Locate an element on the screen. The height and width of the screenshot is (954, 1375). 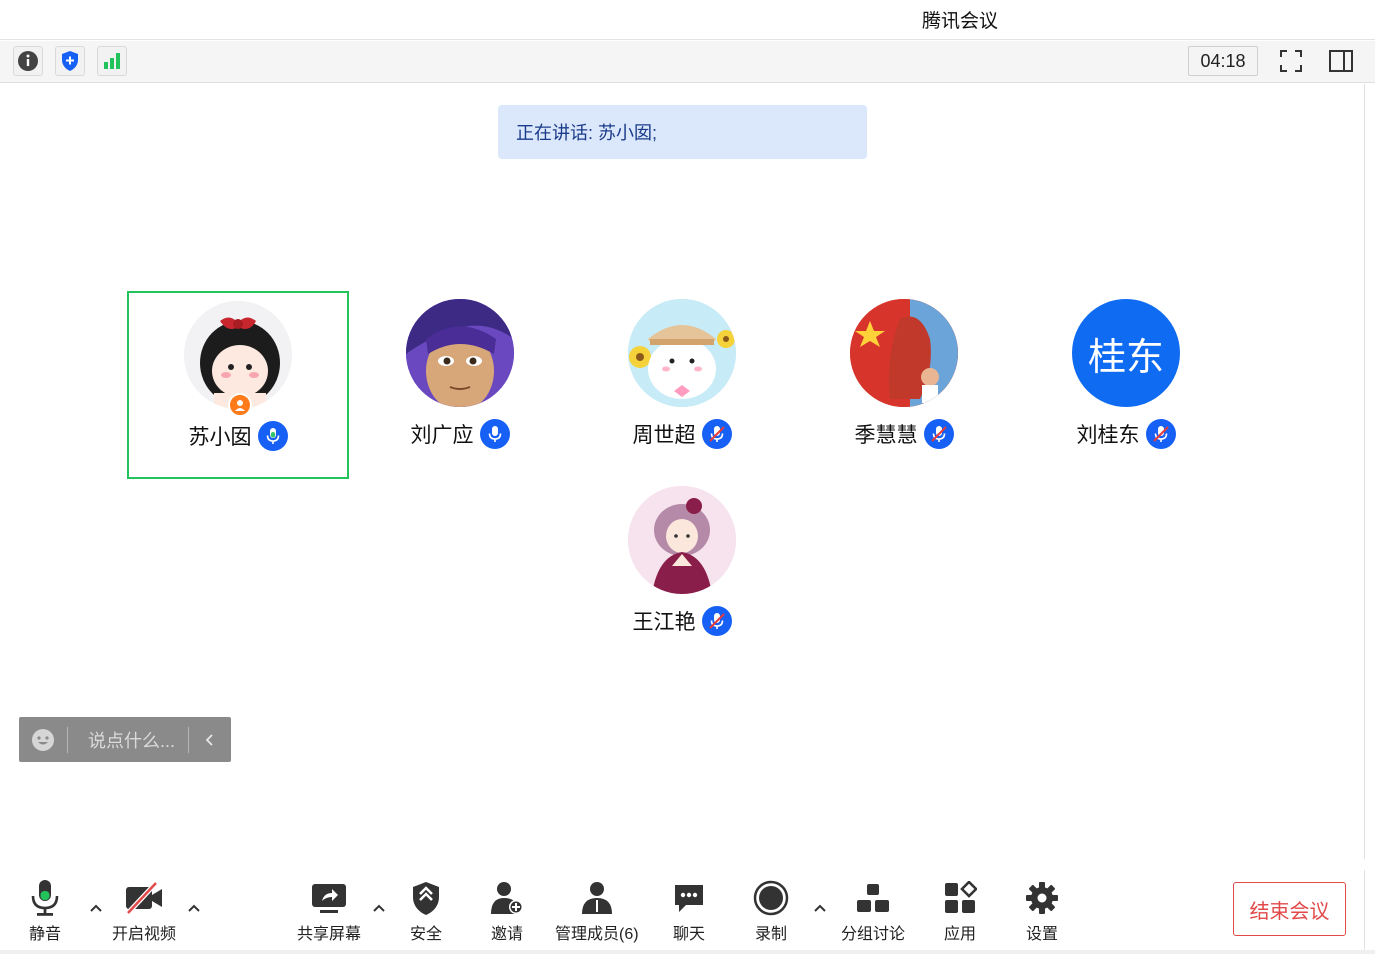
chevron-left-icon is located at coordinates (209, 739).